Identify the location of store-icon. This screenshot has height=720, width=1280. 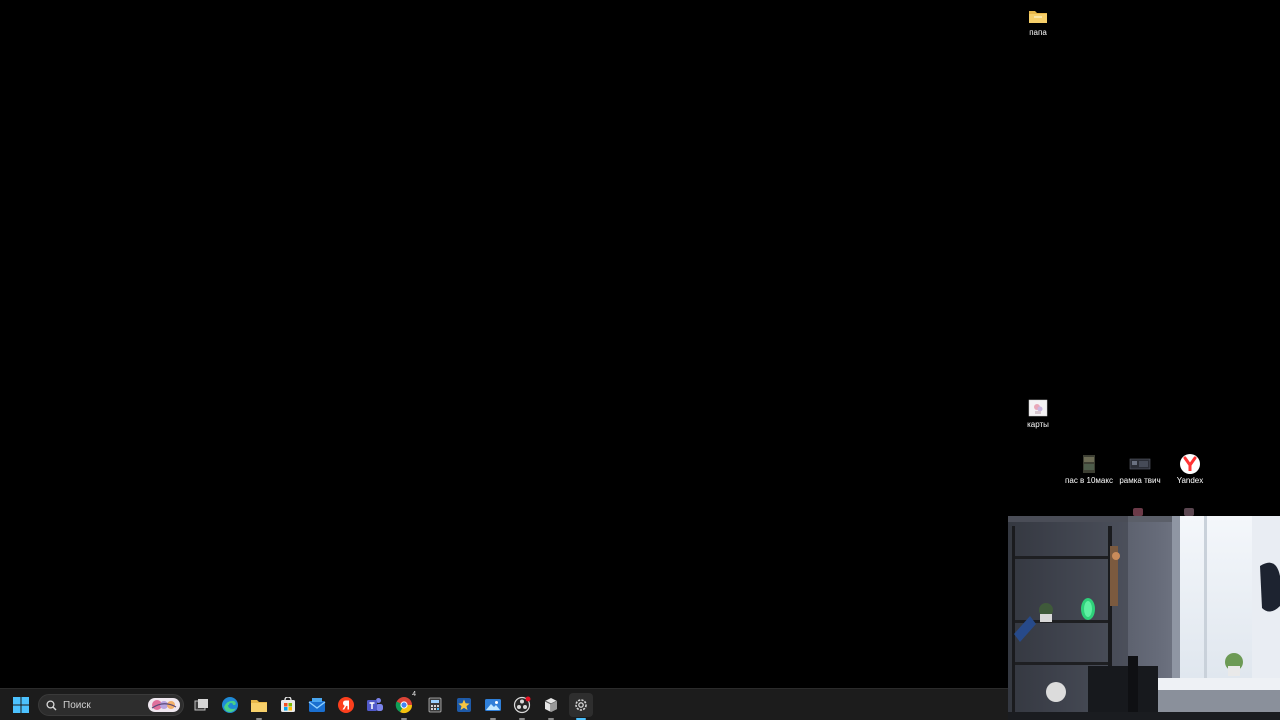
(288, 704).